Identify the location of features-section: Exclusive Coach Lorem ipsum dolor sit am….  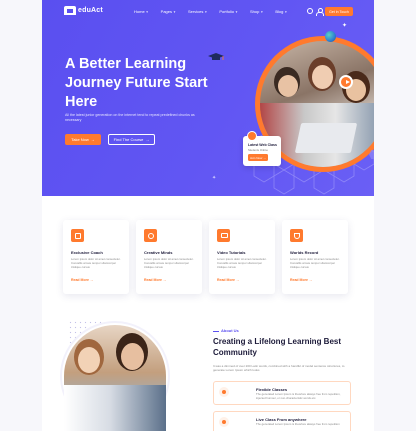
(205, 257).